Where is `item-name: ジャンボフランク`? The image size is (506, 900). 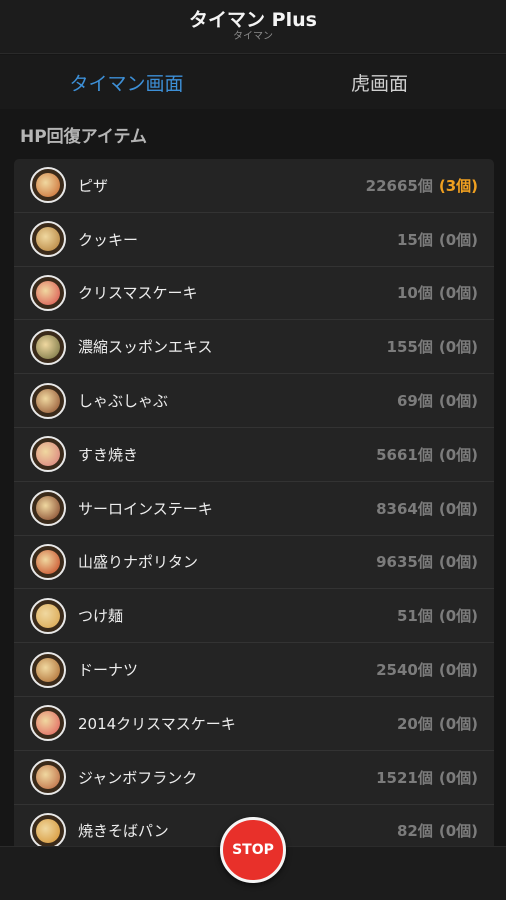 item-name: ジャンボフランク is located at coordinates (138, 777).